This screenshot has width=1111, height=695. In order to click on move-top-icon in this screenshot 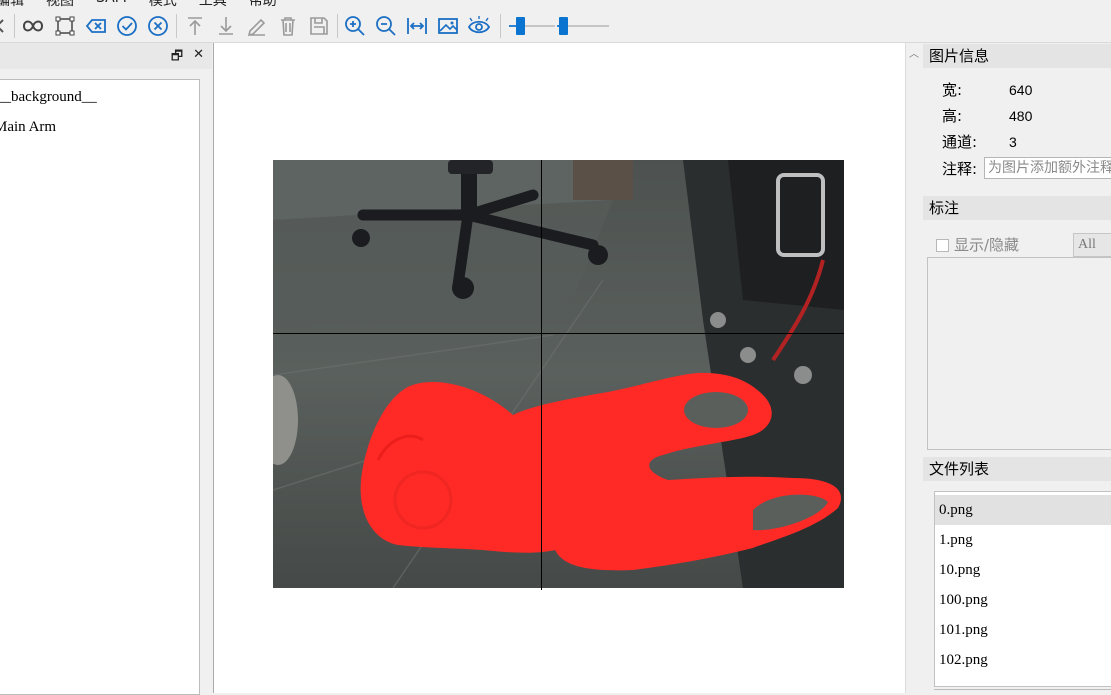, I will do `click(195, 26)`.